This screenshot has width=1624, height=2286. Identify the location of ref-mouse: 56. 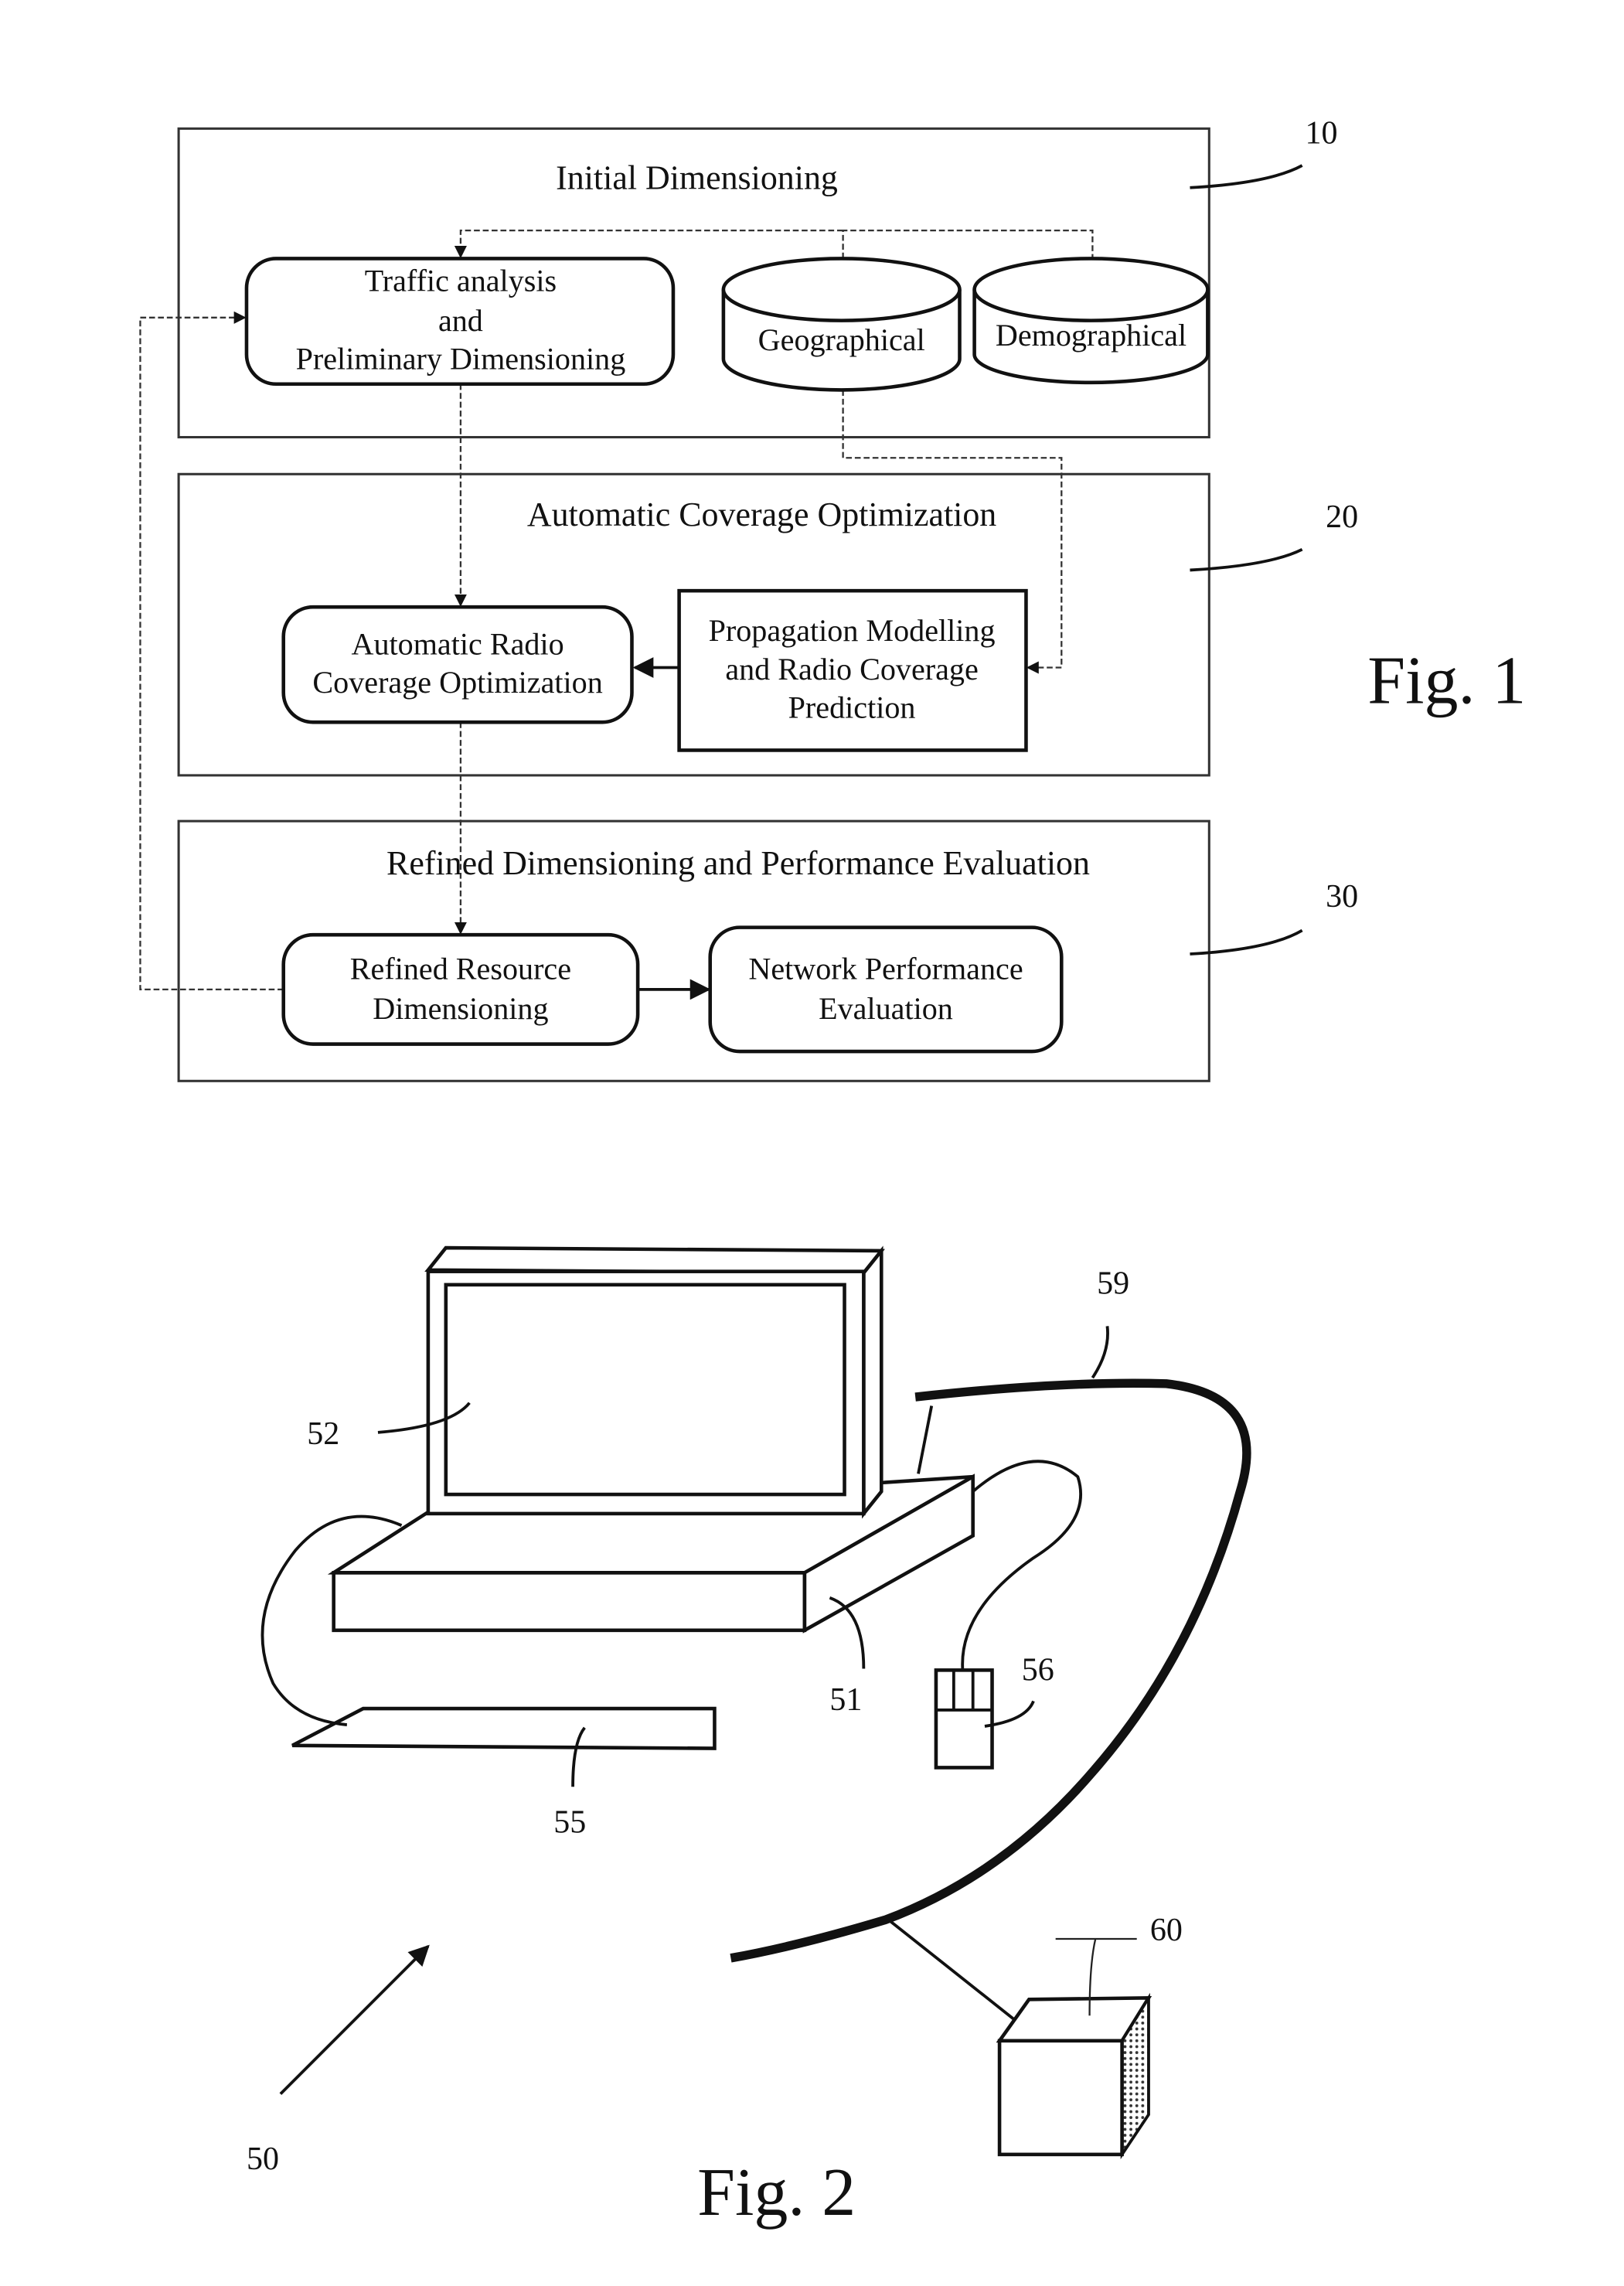
(1038, 1671).